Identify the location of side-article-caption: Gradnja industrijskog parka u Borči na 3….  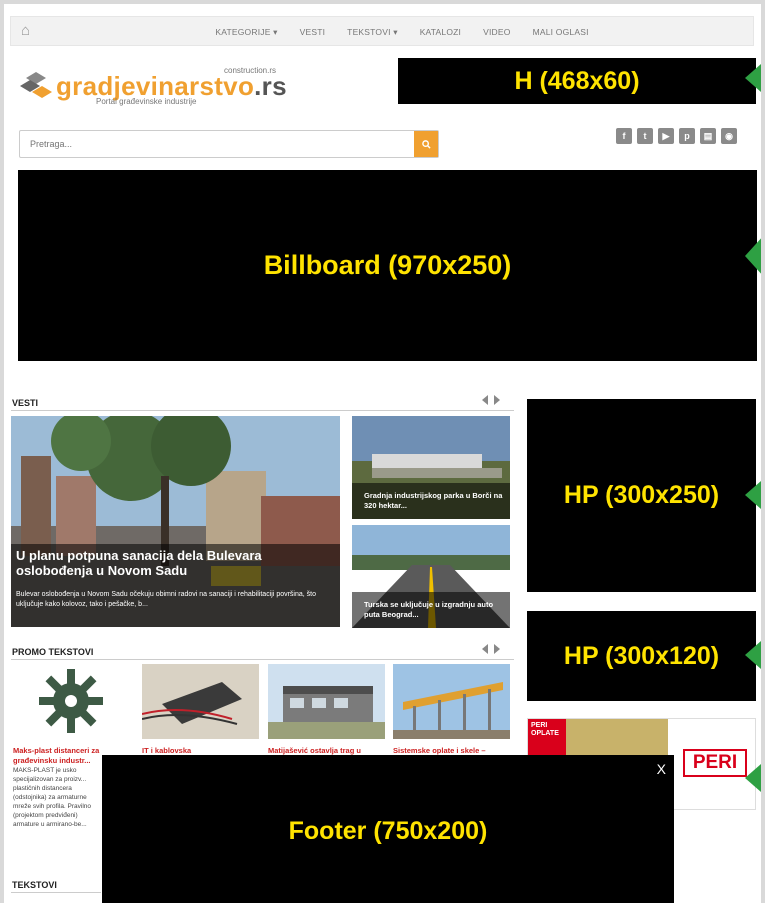
(431, 501).